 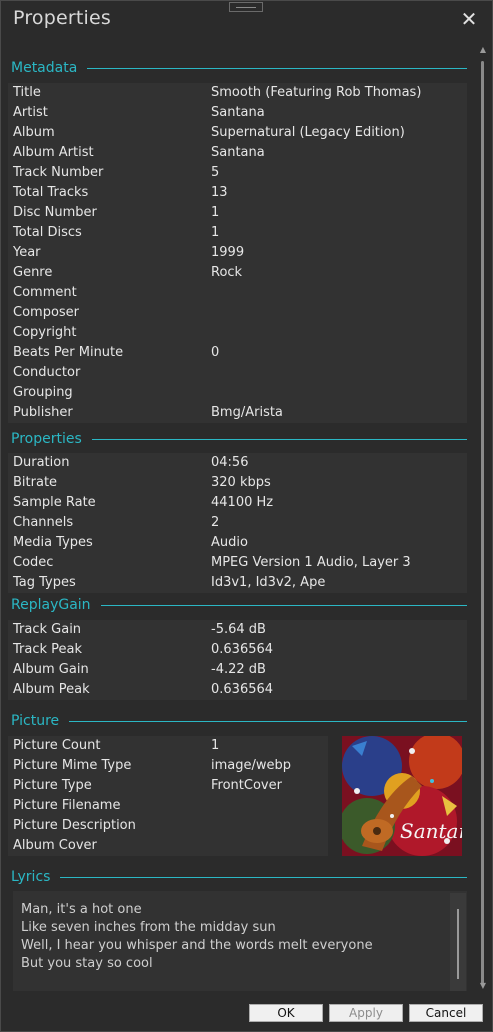 I want to click on properties-label: Duration, so click(x=41, y=462).